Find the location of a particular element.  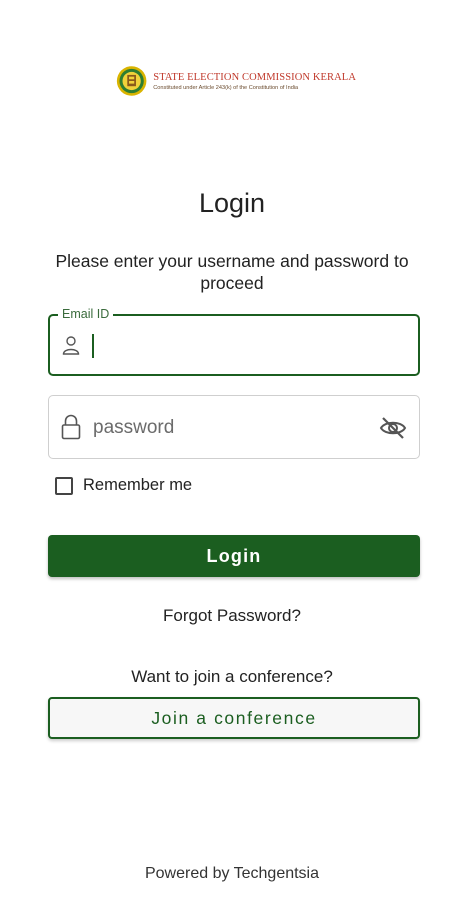

email-field: Email ID is located at coordinates (234, 341).